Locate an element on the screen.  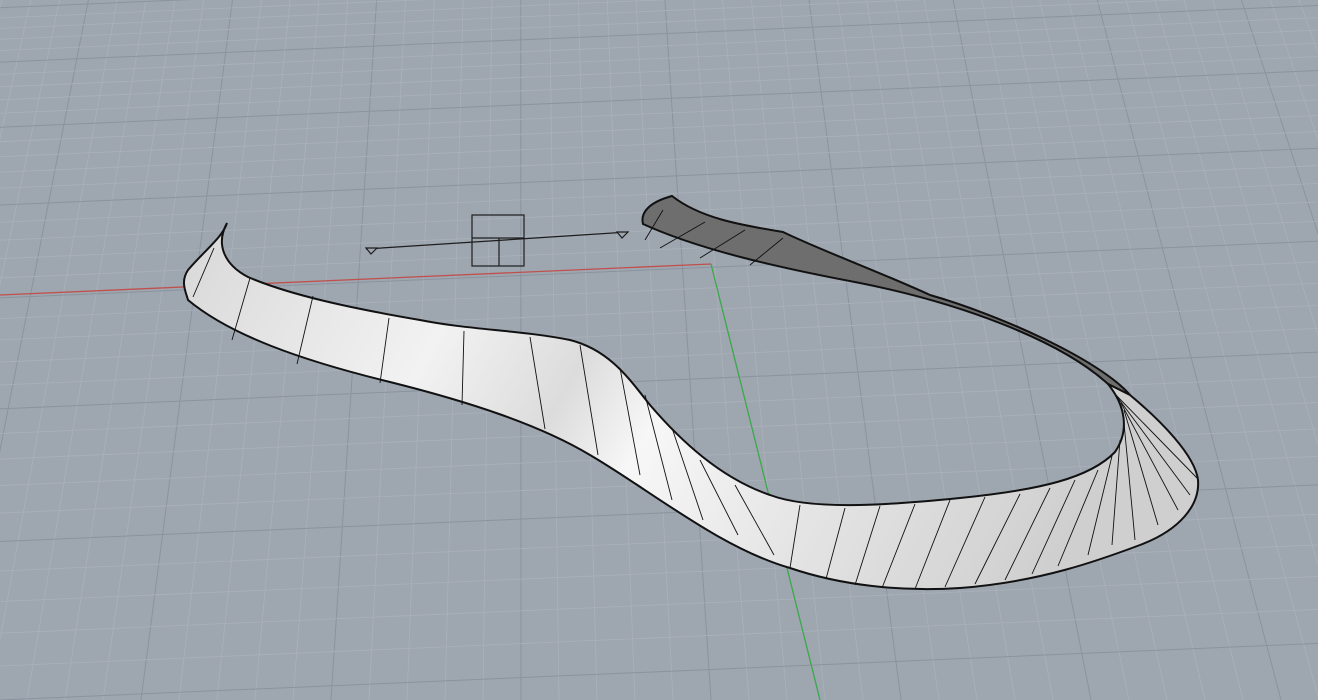
x-axis-line is located at coordinates (356, 279).